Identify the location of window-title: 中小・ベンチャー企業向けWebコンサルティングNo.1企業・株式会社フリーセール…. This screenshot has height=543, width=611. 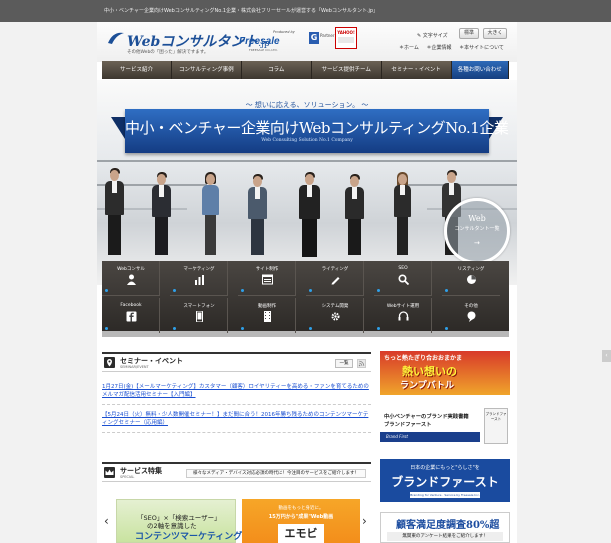
(241, 11).